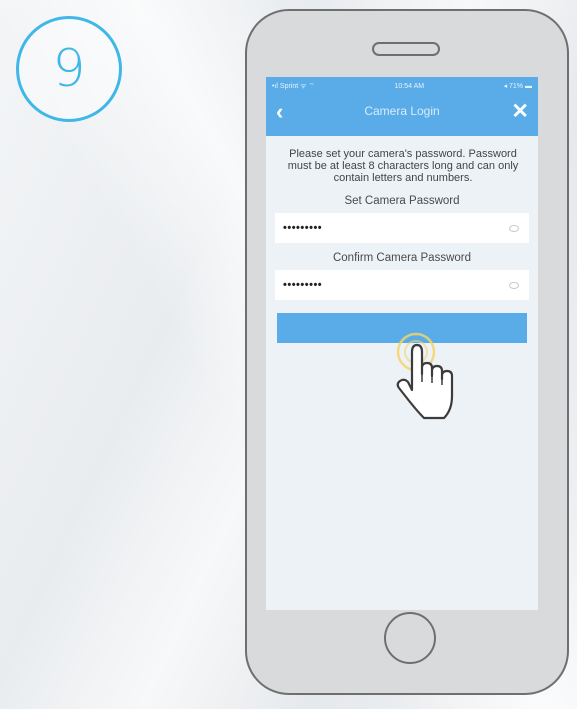  Describe the element at coordinates (514, 228) in the screenshot. I see `show-password-eye-icon` at that location.